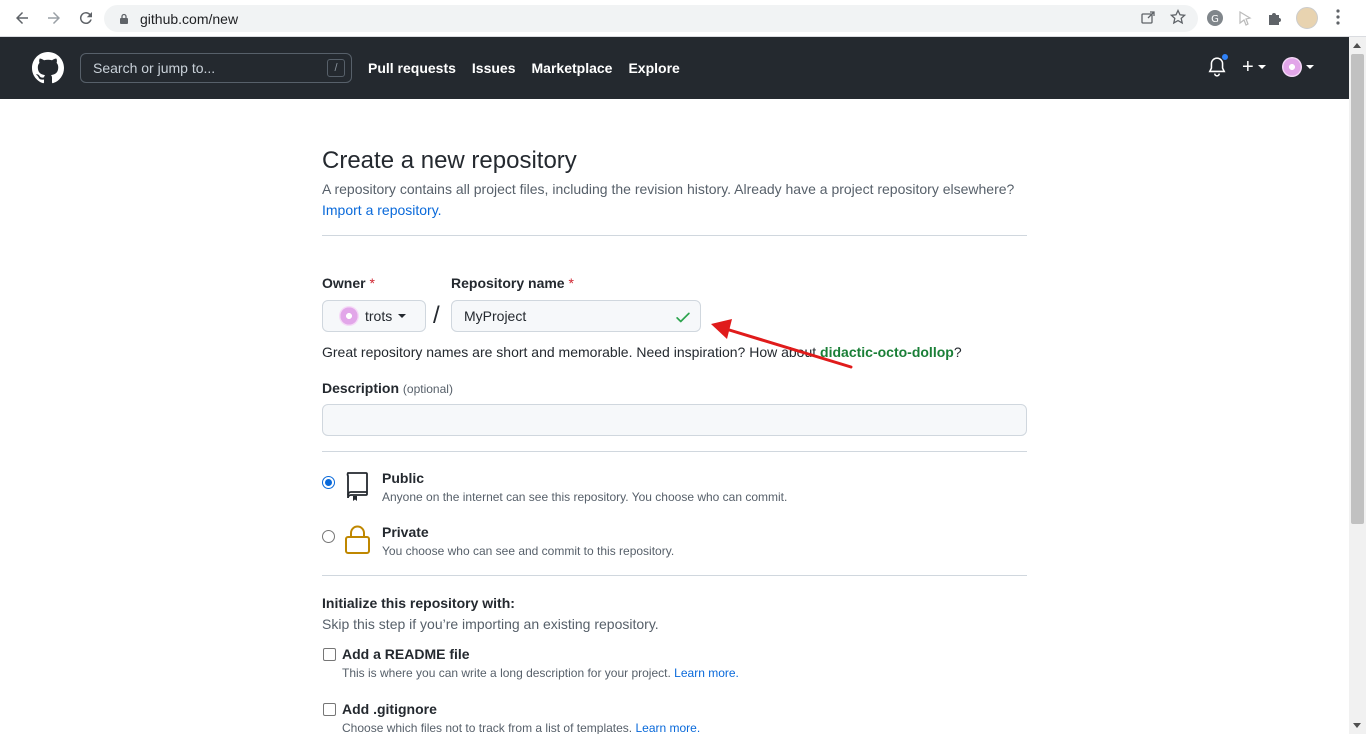  Describe the element at coordinates (1248, 67) in the screenshot. I see `plus-icon: +` at that location.